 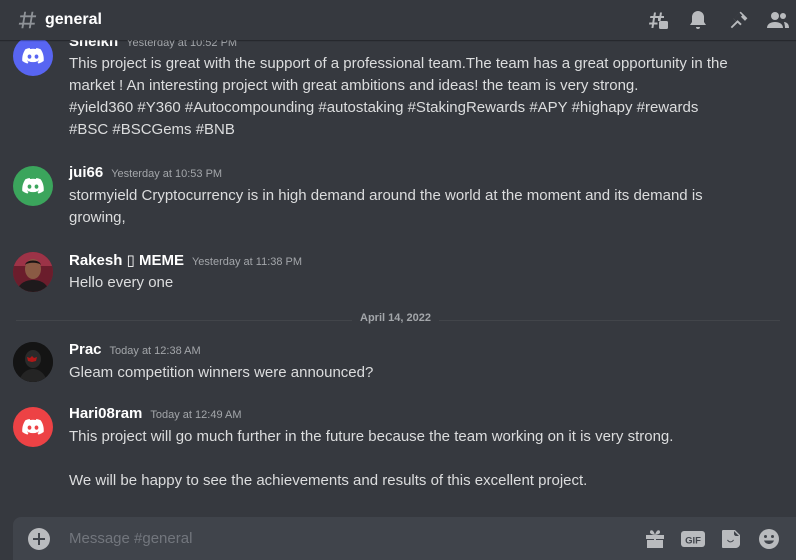 I want to click on header-toolbar, so click(x=713, y=20).